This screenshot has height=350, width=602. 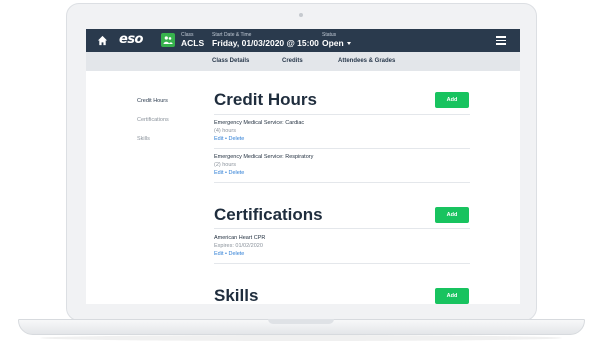 What do you see at coordinates (301, 15) in the screenshot?
I see `camera-dot` at bounding box center [301, 15].